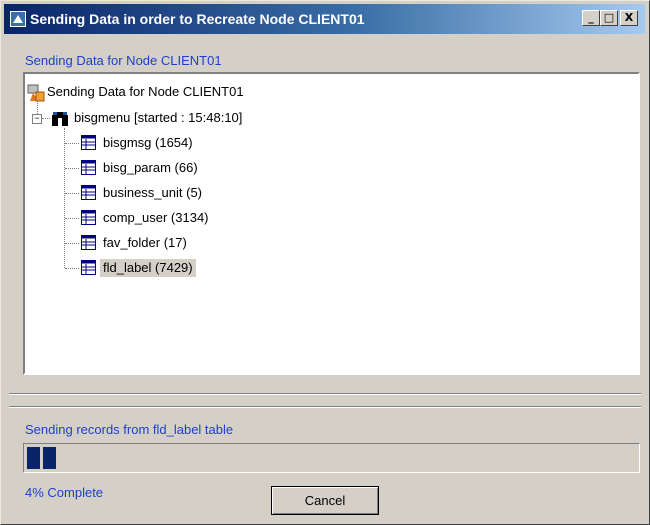  What do you see at coordinates (36, 93) in the screenshot?
I see `node-icon` at bounding box center [36, 93].